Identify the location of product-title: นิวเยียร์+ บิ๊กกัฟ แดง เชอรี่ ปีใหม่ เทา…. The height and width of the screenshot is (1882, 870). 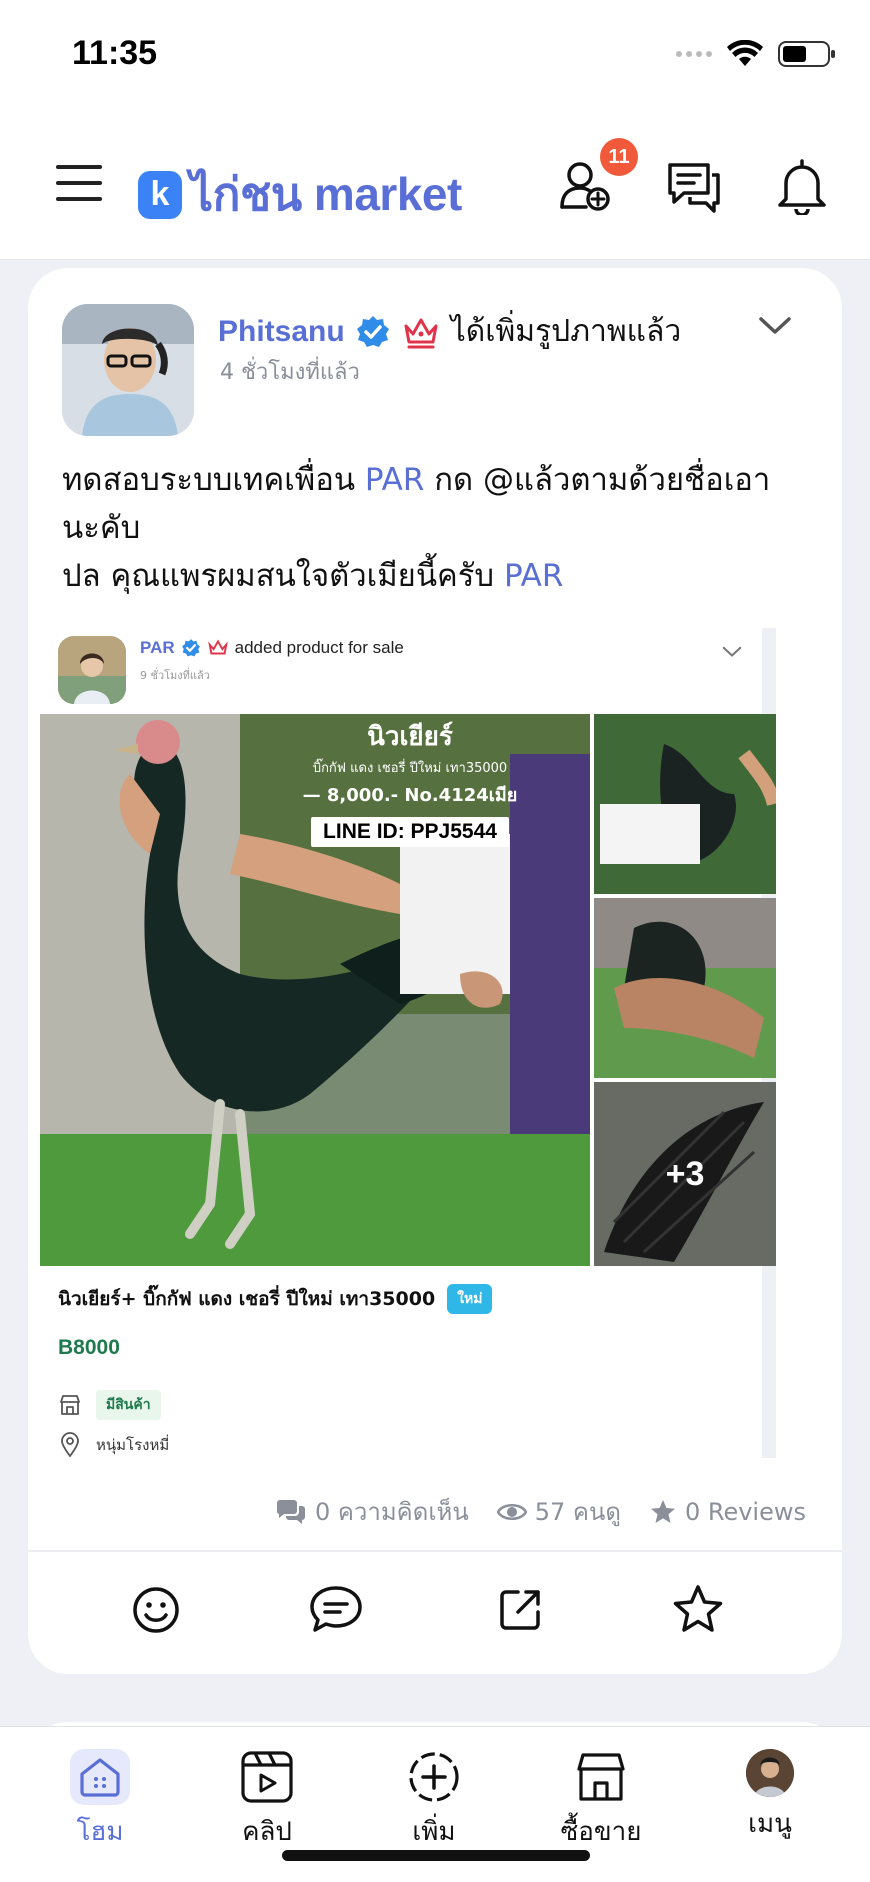
(247, 1299).